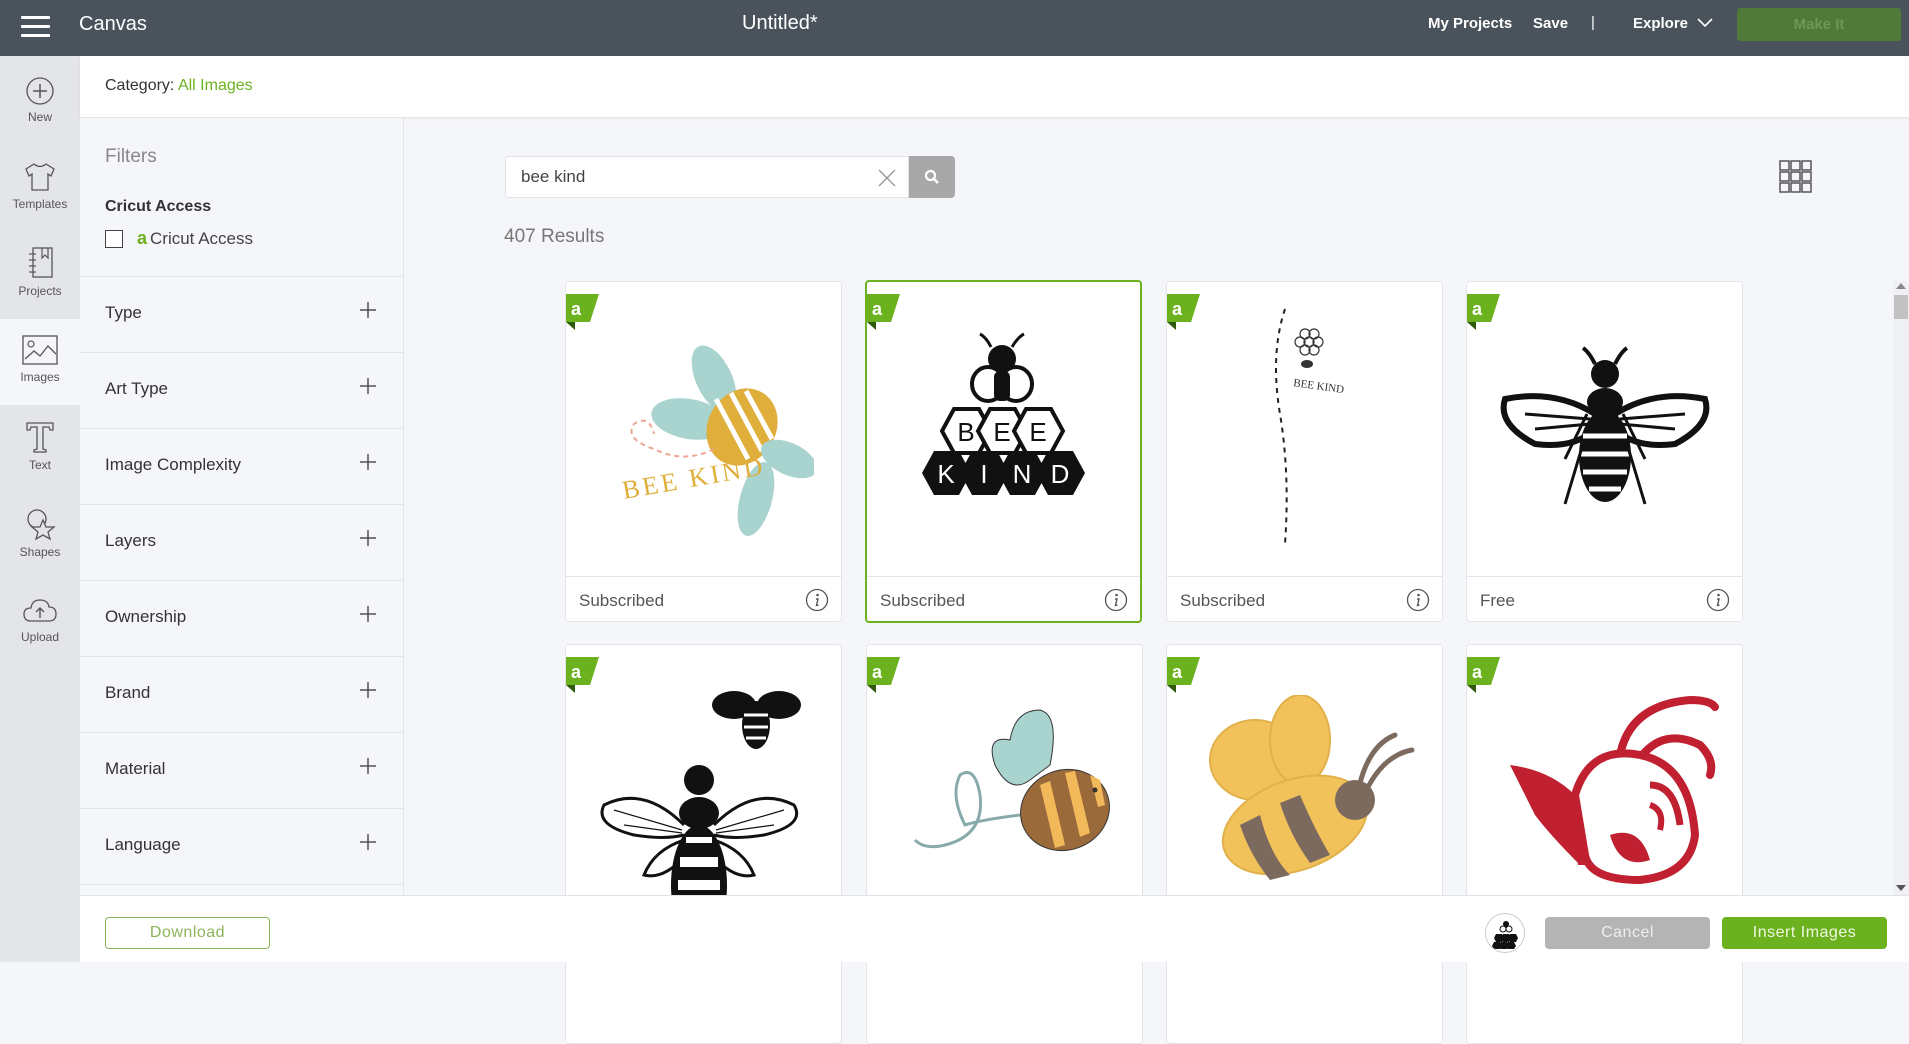  Describe the element at coordinates (241, 315) in the screenshot. I see `filter-group-type: Type` at that location.